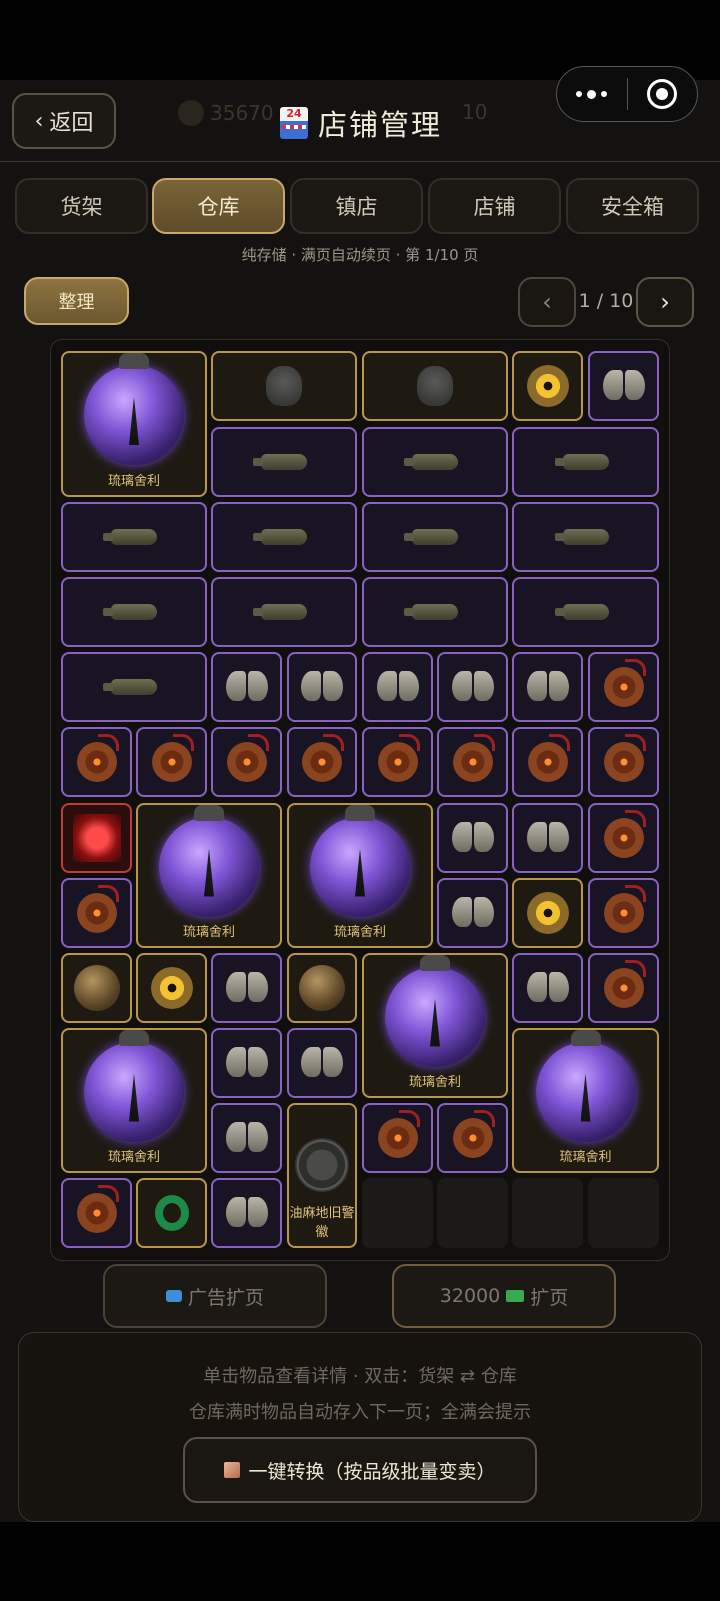  What do you see at coordinates (360, 1561) in the screenshot?
I see `bottom-bar` at bounding box center [360, 1561].